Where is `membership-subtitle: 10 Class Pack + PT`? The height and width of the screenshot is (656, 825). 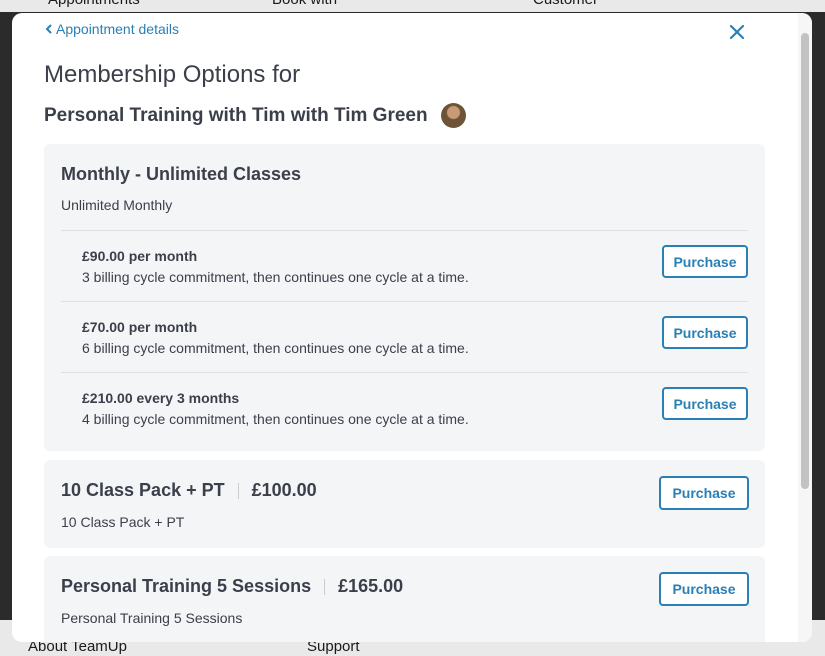
membership-subtitle: 10 Class Pack + PT is located at coordinates (123, 522).